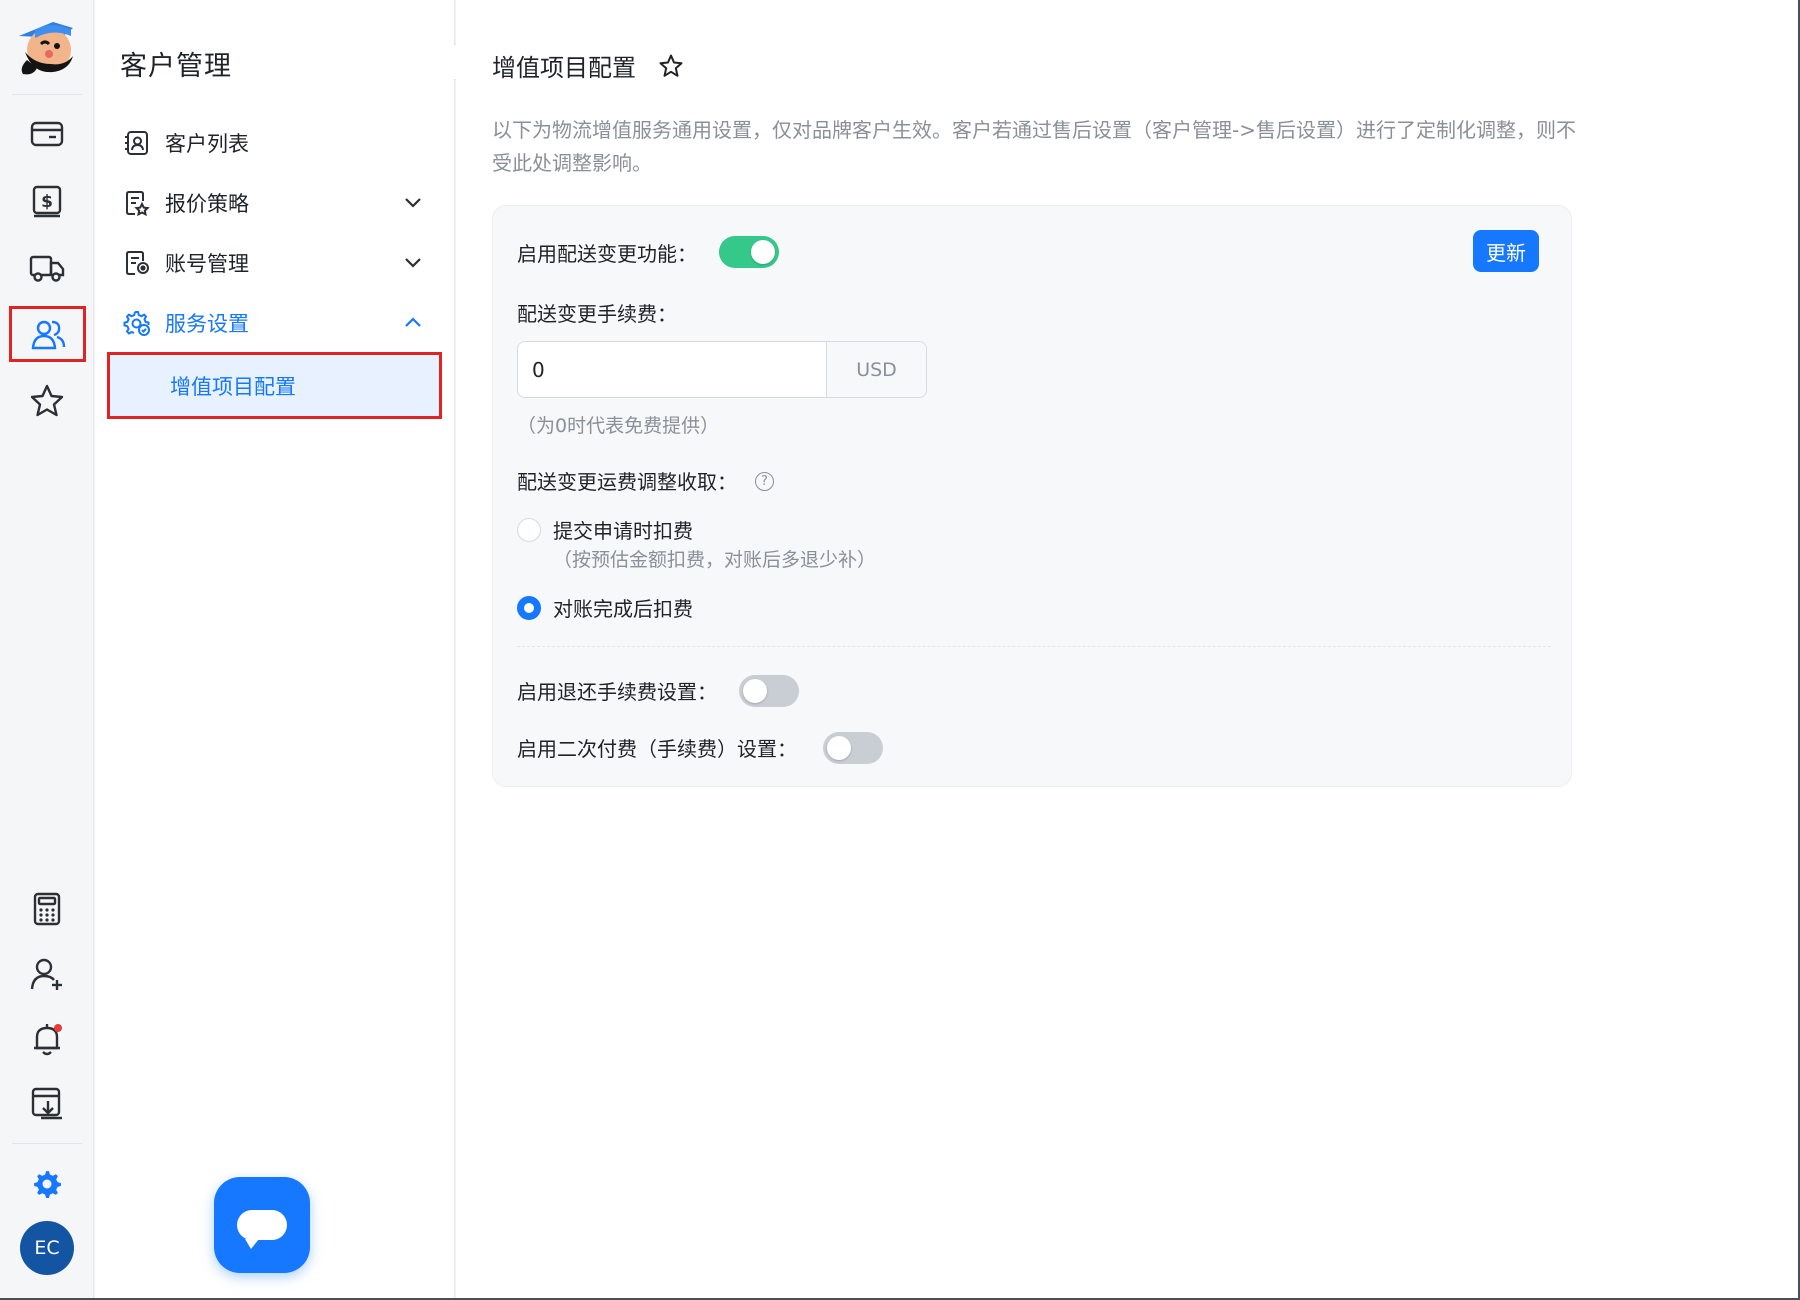 The image size is (1800, 1300). I want to click on option-label: 对账完成后扣费, so click(623, 607).